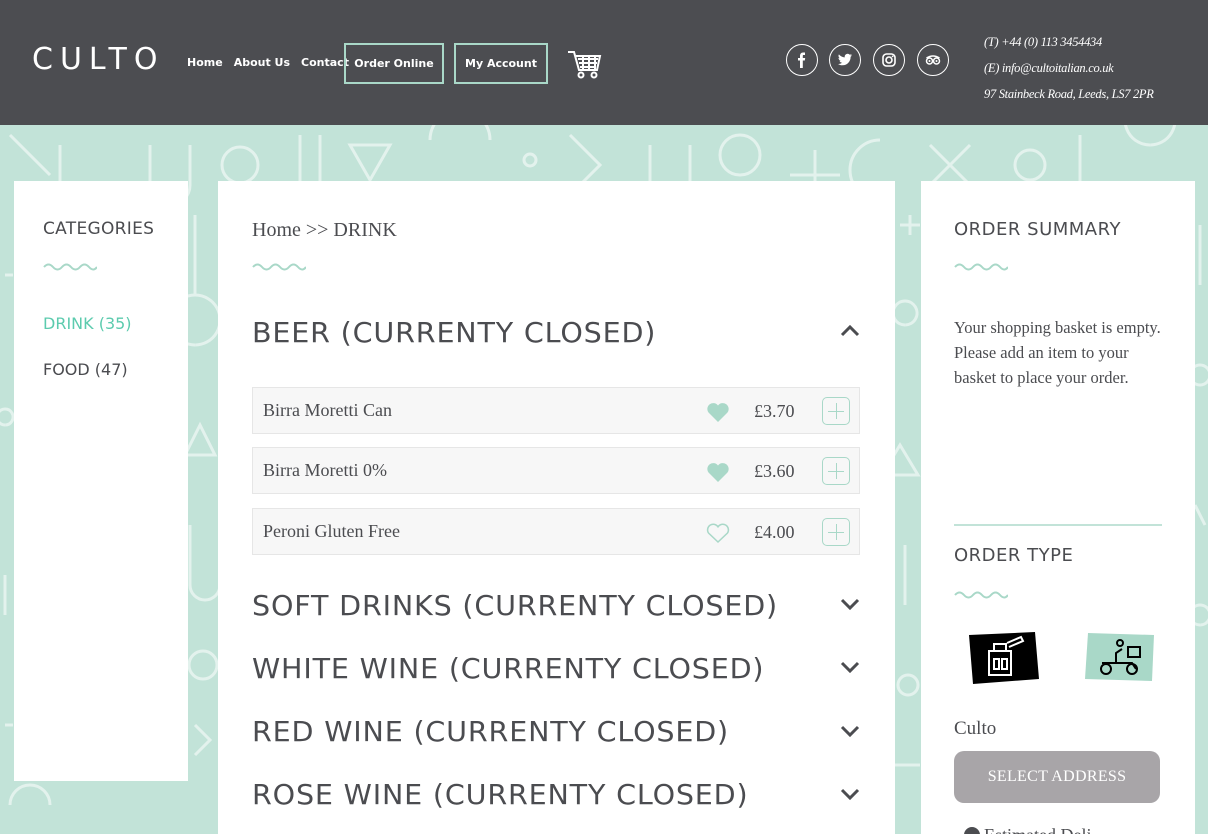 This screenshot has width=1208, height=834. I want to click on menu-item-name: Birra Moretti Can, so click(327, 410).